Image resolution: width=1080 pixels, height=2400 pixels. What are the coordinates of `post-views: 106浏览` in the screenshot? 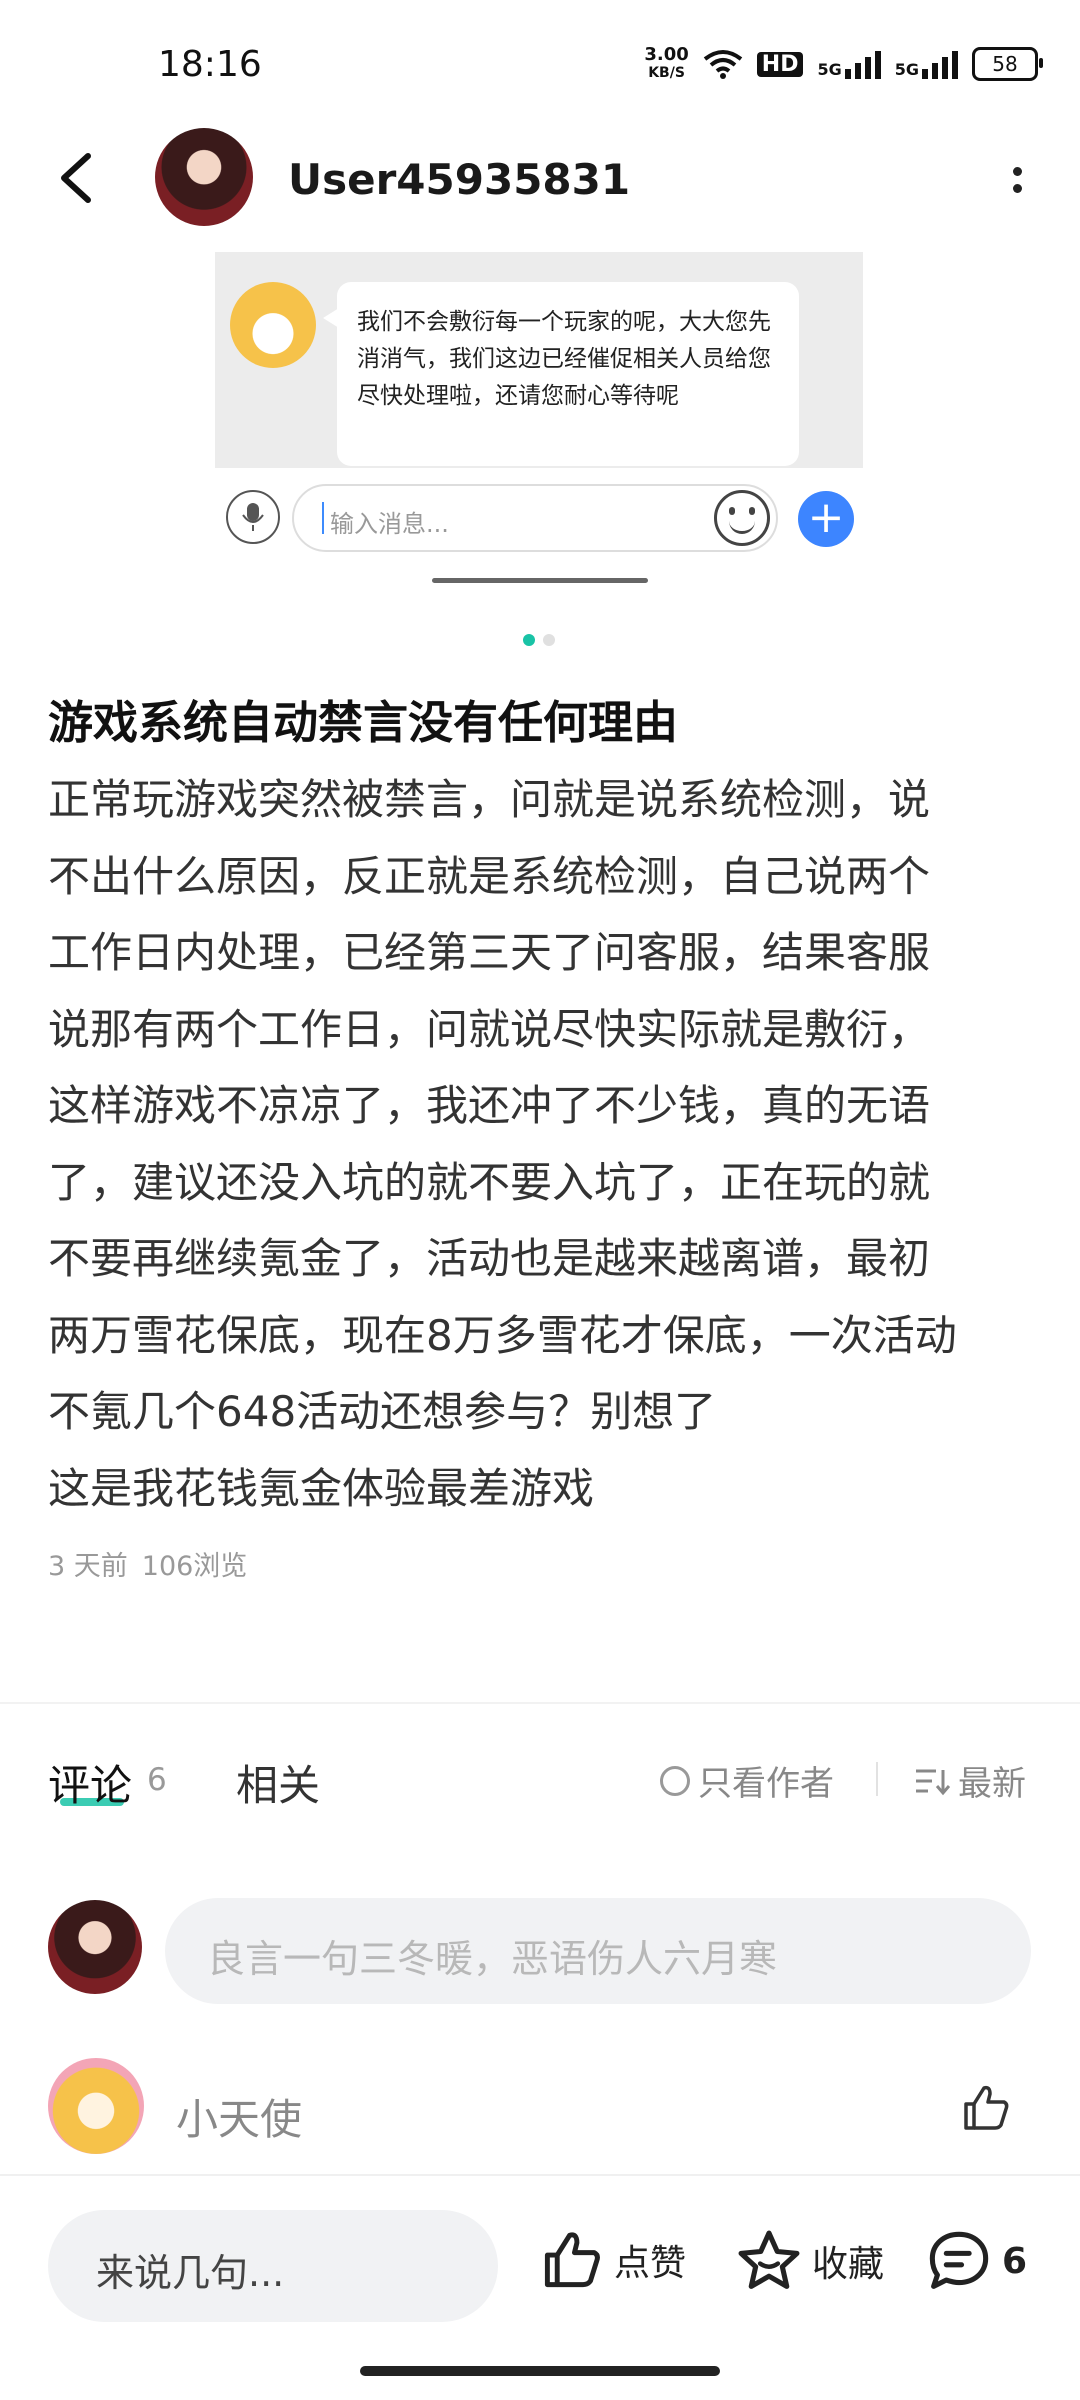 It's located at (194, 1566).